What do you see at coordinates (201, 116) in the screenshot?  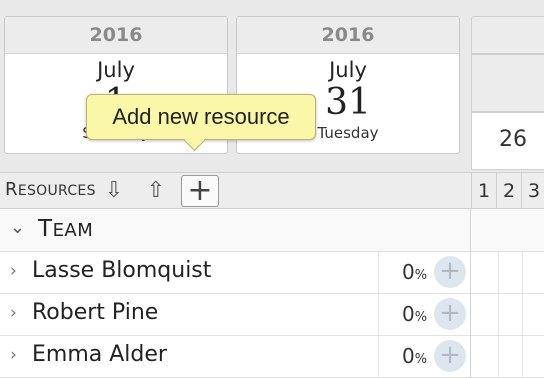 I see `tooltip-text: Add new resource` at bounding box center [201, 116].